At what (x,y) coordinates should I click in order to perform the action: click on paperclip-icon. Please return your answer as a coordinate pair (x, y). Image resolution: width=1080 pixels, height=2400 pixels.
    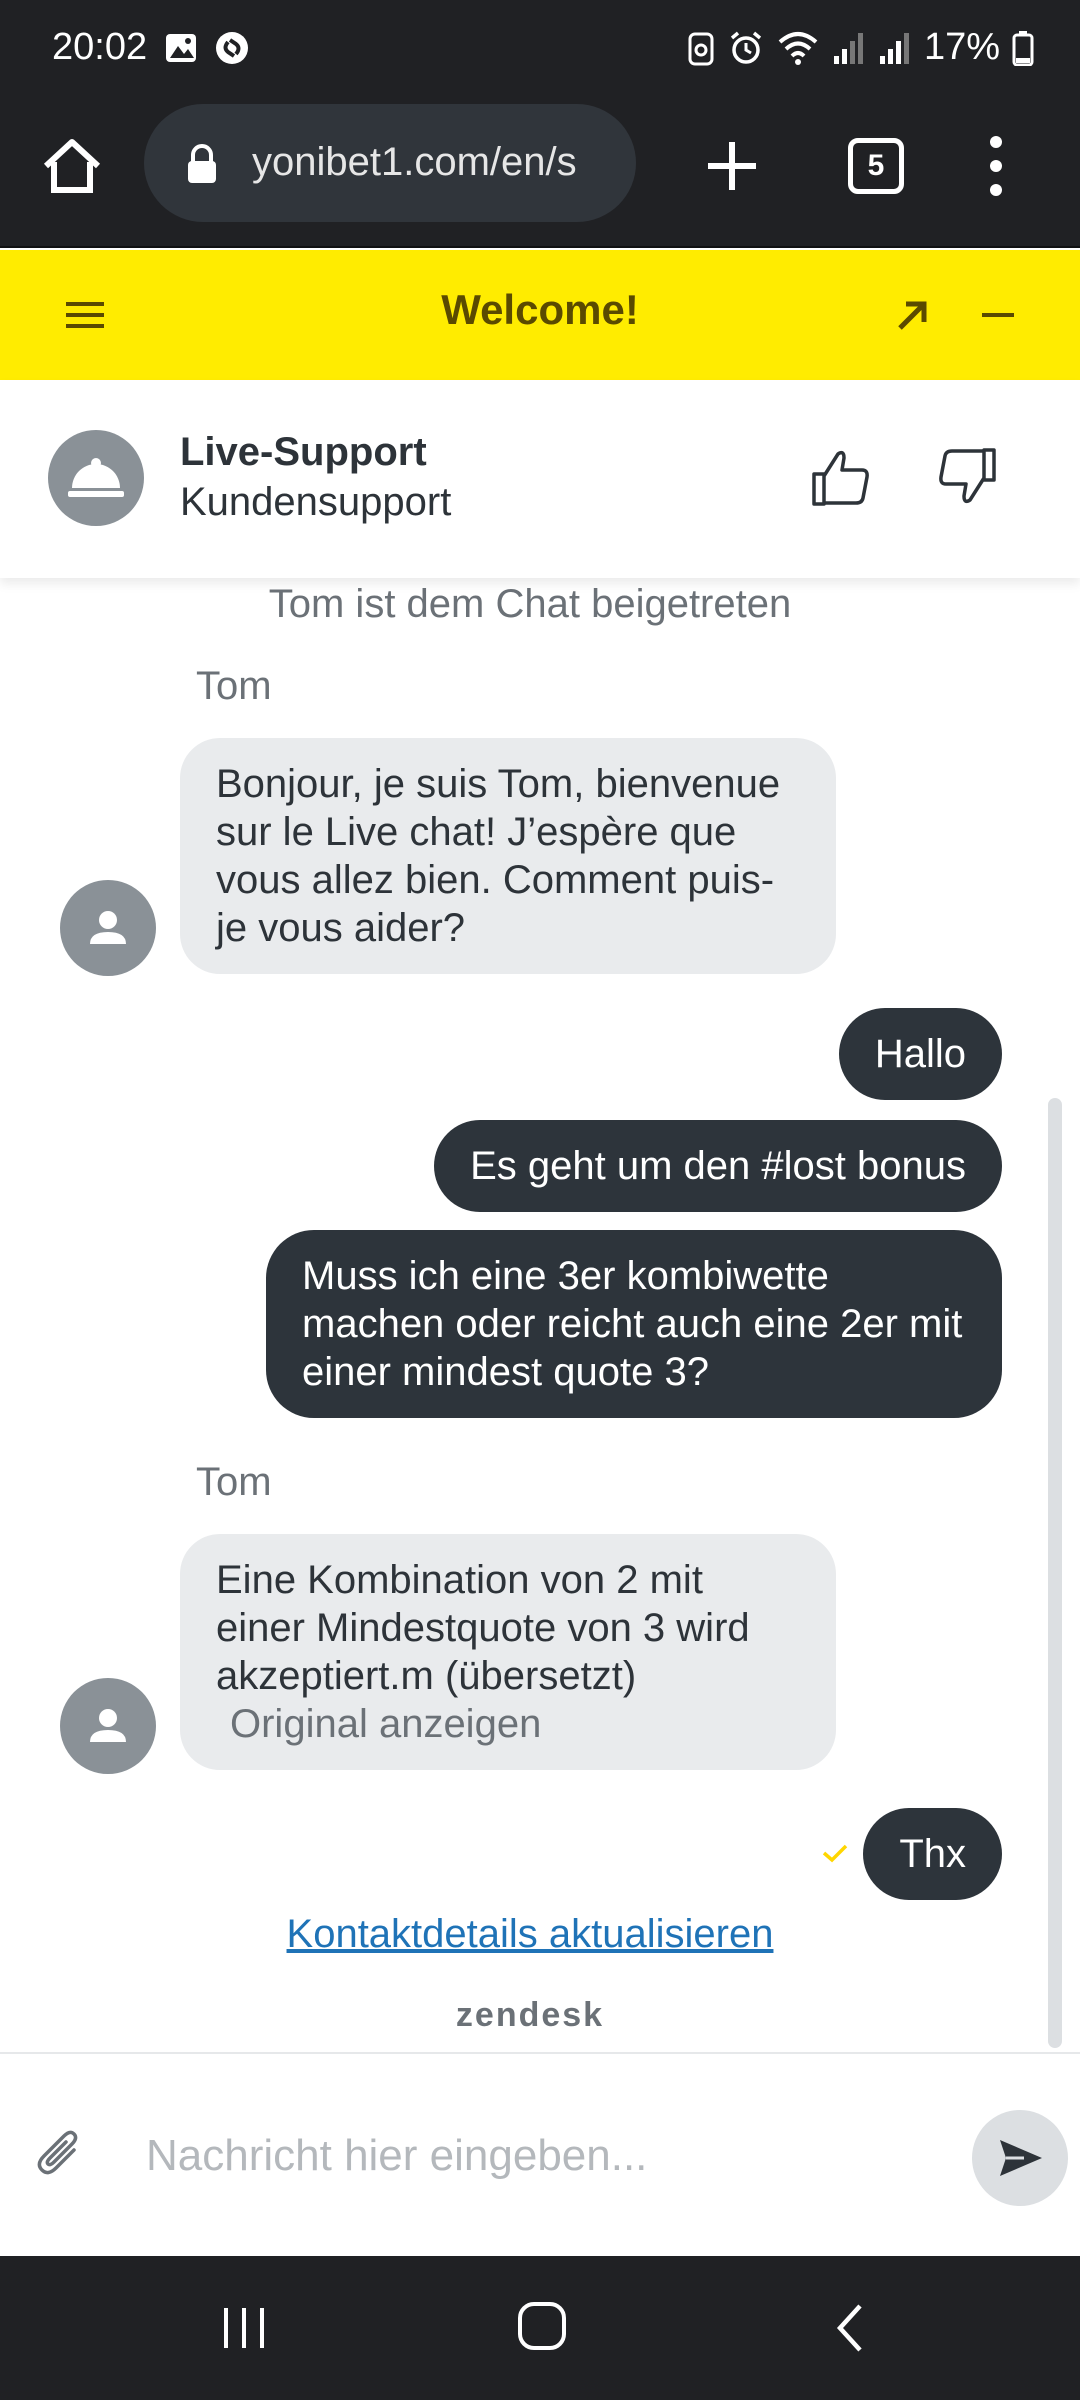
    Looking at the image, I should click on (59, 2154).